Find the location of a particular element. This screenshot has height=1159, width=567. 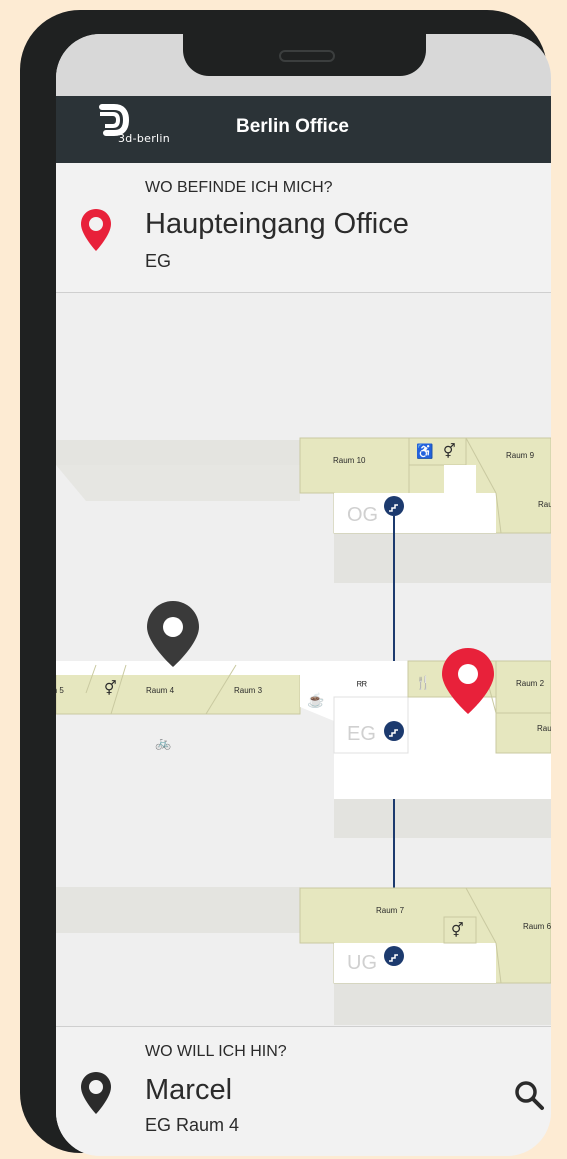

og-shadow-right is located at coordinates (442, 558).